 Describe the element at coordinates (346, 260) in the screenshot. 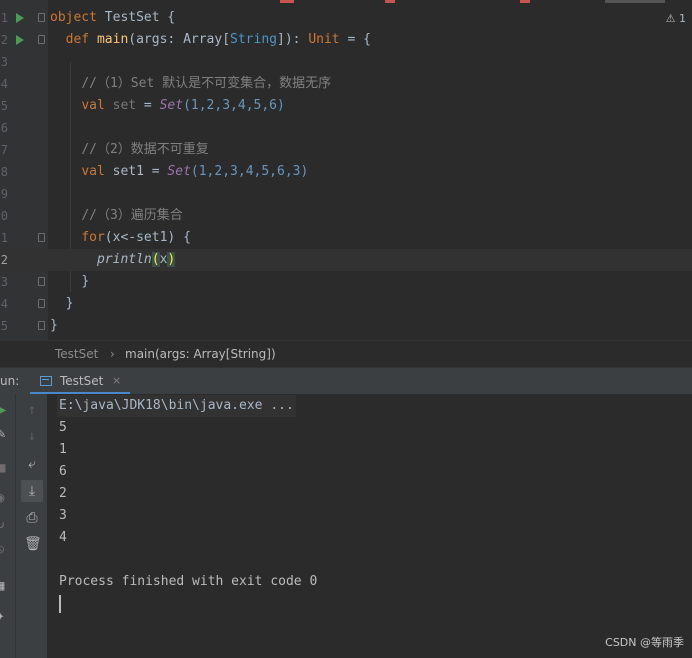

I see `code-line-12-current: 2 println(x)` at that location.